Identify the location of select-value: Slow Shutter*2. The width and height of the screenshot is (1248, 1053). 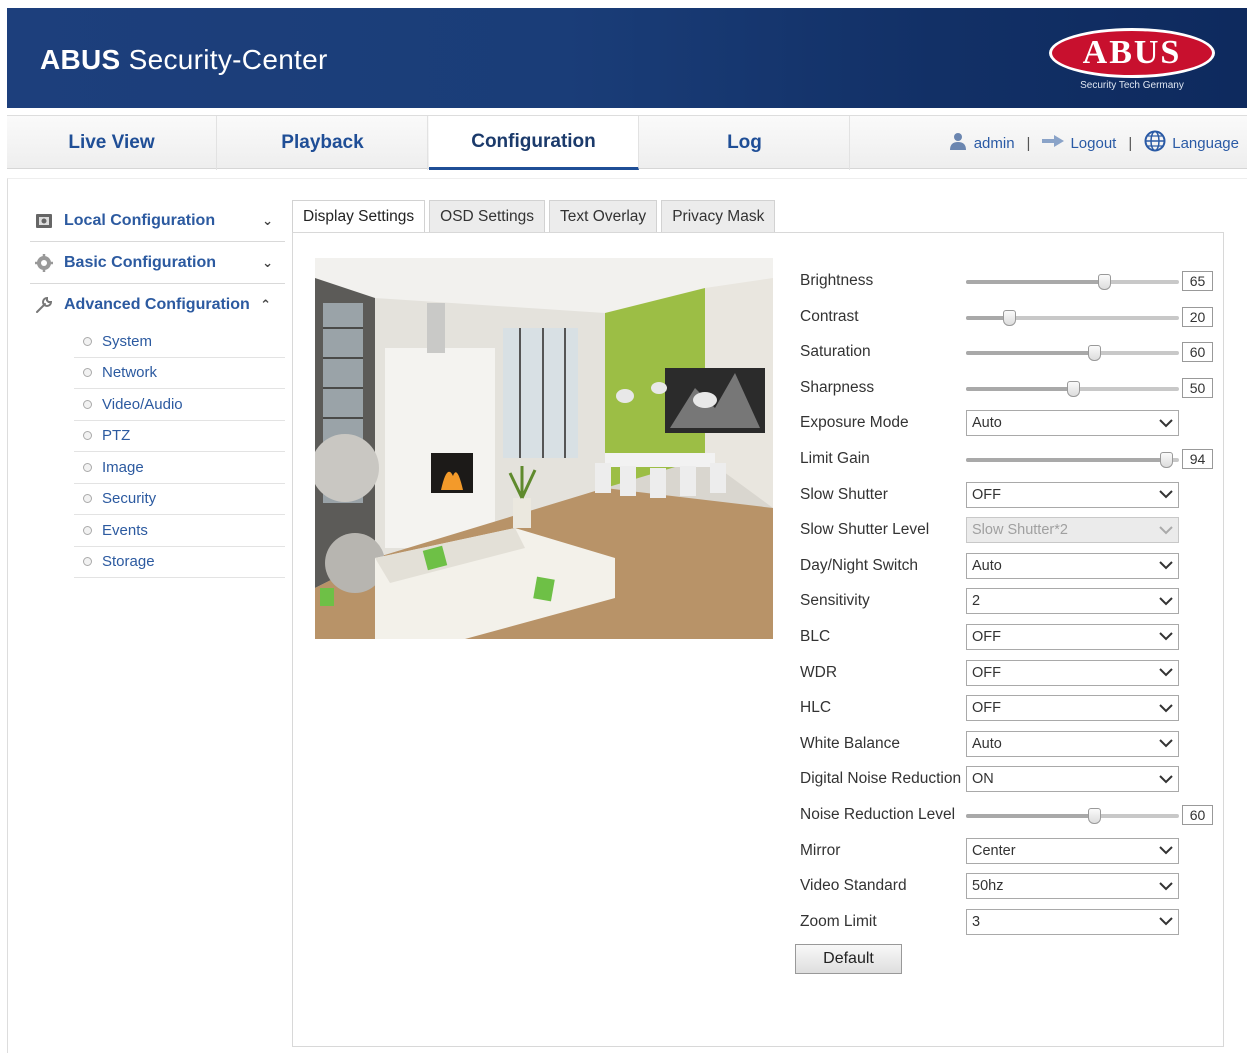
(1020, 530).